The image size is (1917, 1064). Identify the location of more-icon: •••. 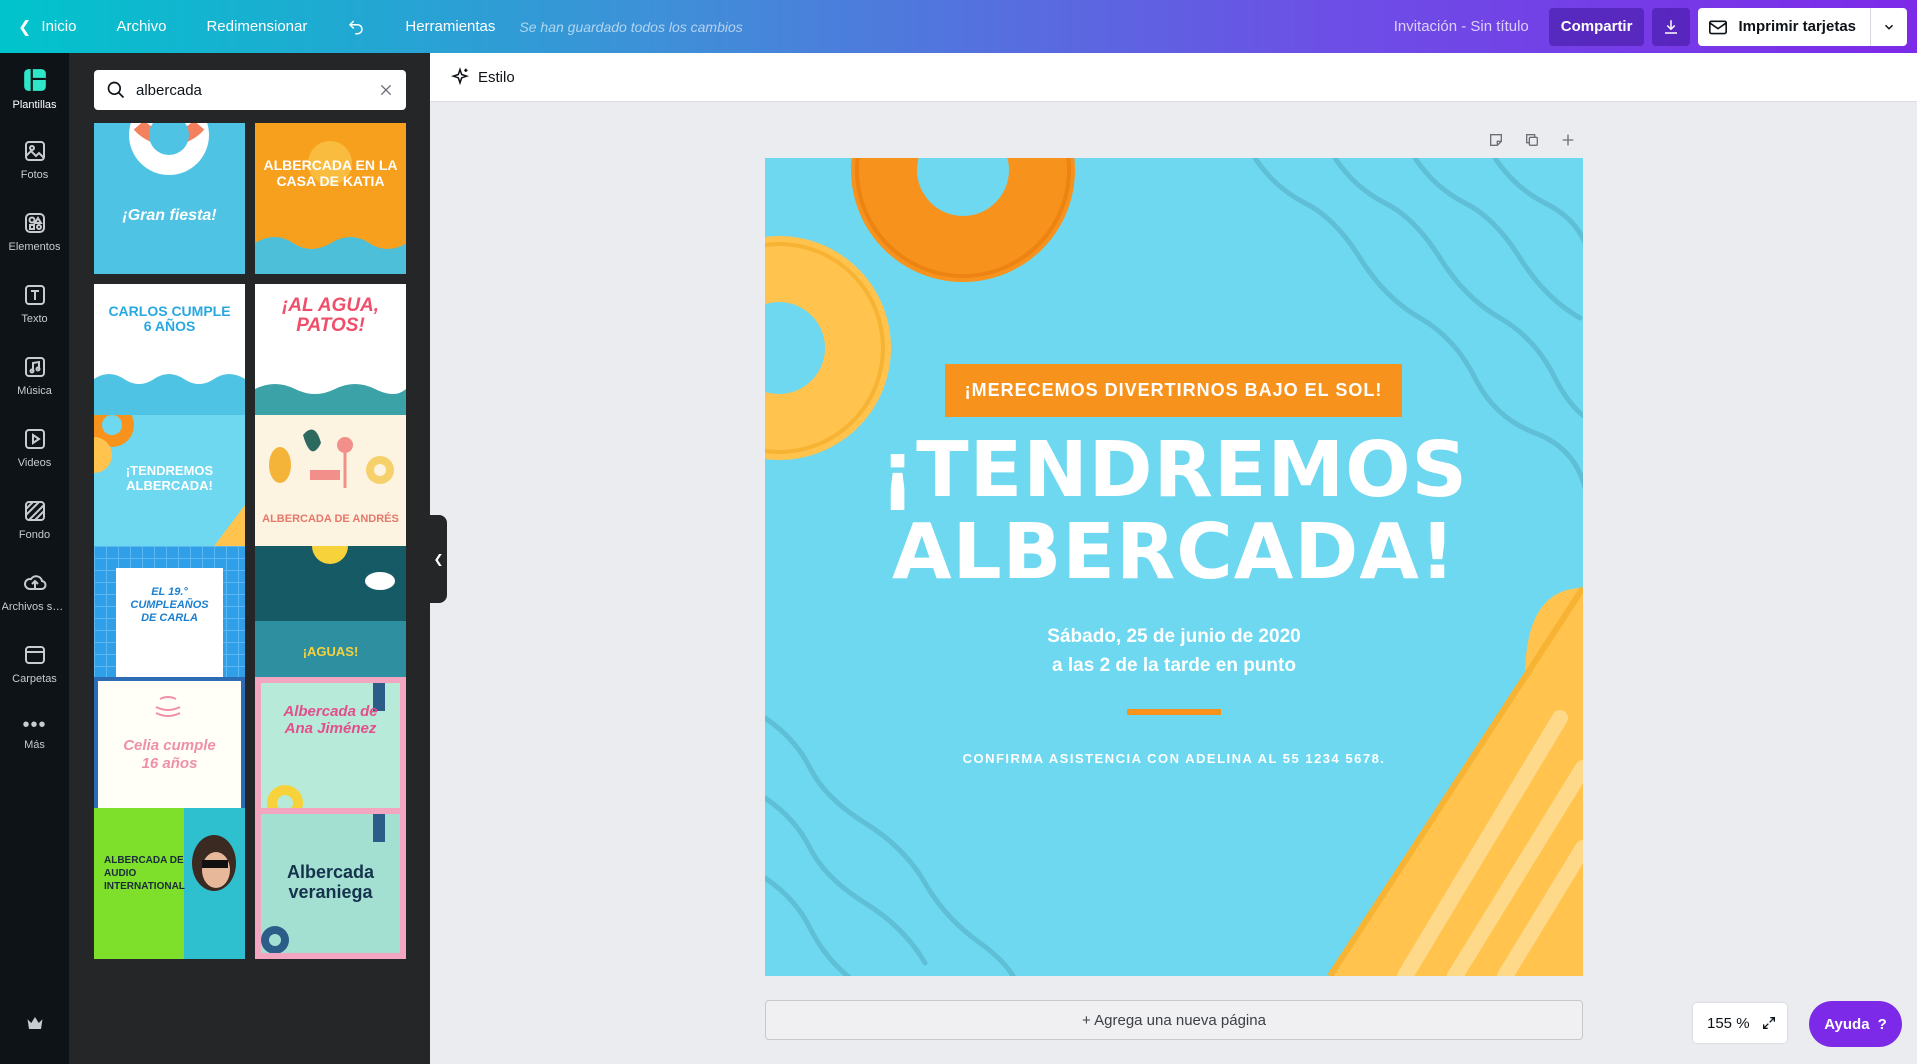
(34, 725).